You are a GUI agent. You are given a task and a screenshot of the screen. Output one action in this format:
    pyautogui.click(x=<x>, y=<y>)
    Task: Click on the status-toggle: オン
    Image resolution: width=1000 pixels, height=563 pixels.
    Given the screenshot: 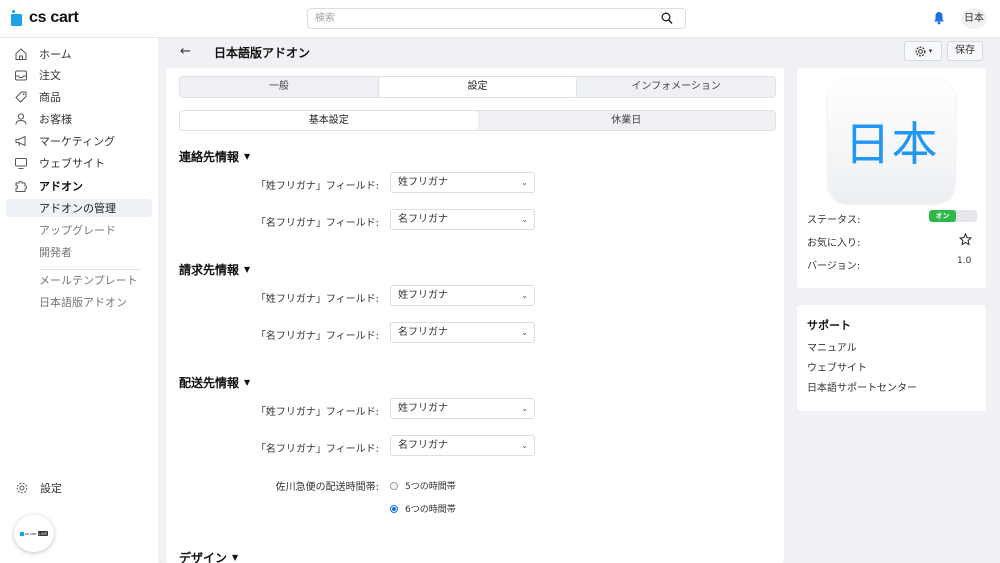 What is the action you would take?
    pyautogui.click(x=953, y=216)
    